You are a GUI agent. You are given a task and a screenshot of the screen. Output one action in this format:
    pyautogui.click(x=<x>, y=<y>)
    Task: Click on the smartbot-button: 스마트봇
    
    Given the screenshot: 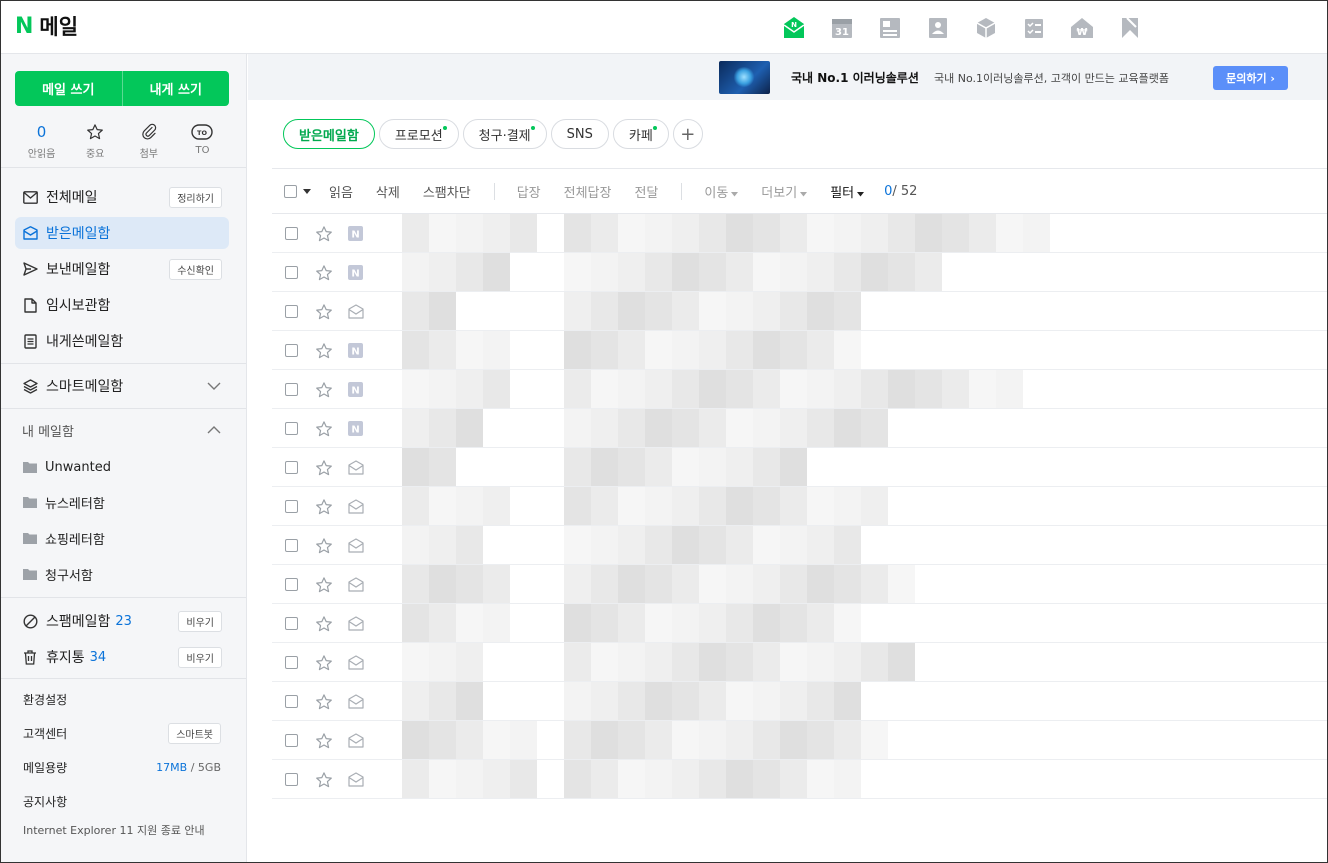 What is the action you would take?
    pyautogui.click(x=194, y=733)
    